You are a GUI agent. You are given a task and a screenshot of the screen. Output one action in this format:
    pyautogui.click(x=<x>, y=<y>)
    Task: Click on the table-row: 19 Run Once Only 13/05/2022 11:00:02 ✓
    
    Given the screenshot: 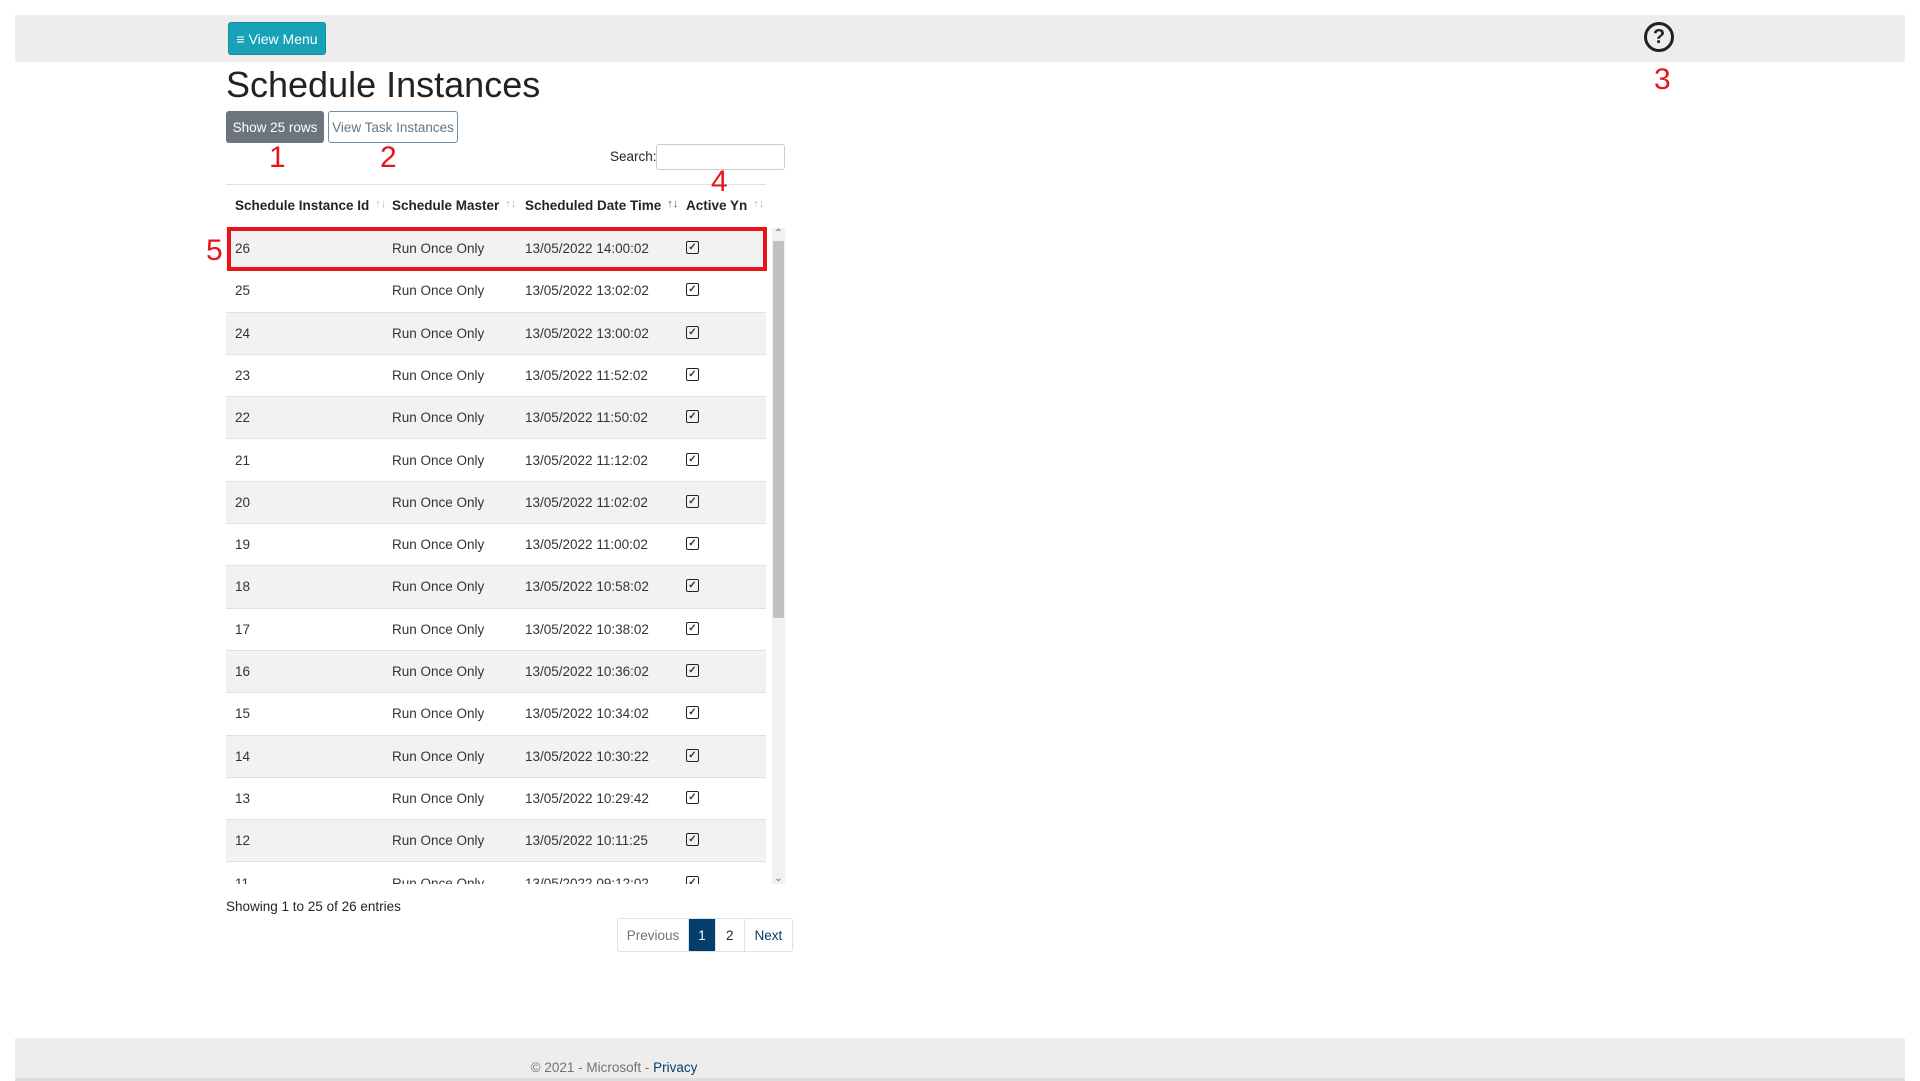 What is the action you would take?
    pyautogui.click(x=496, y=545)
    